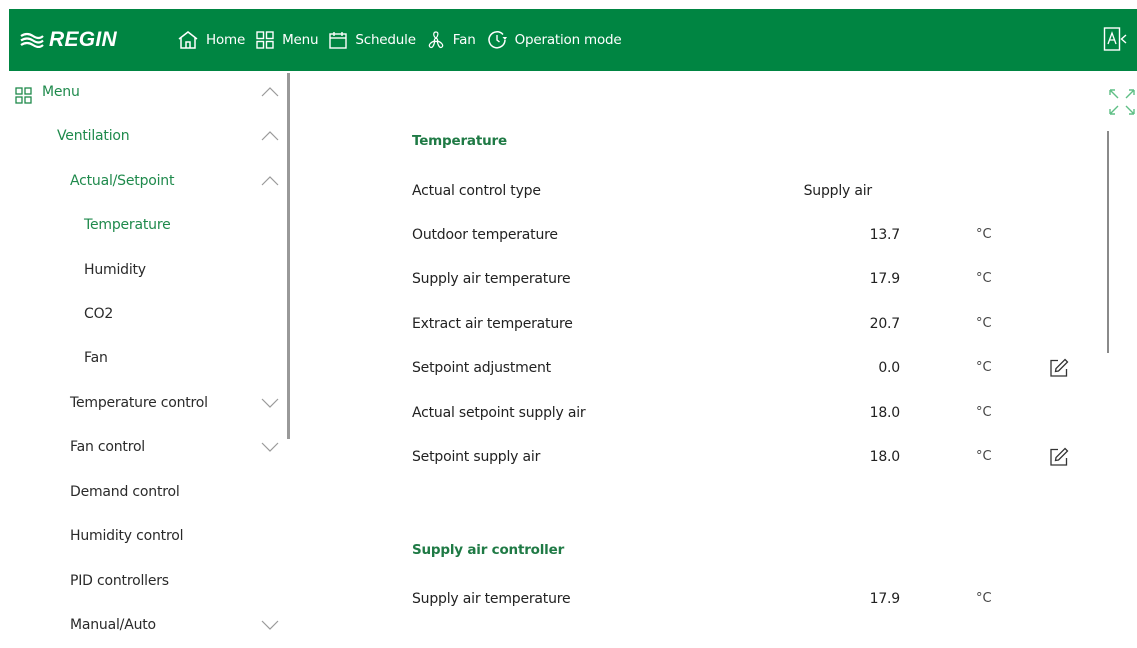  I want to click on expand-icon, so click(1122, 102).